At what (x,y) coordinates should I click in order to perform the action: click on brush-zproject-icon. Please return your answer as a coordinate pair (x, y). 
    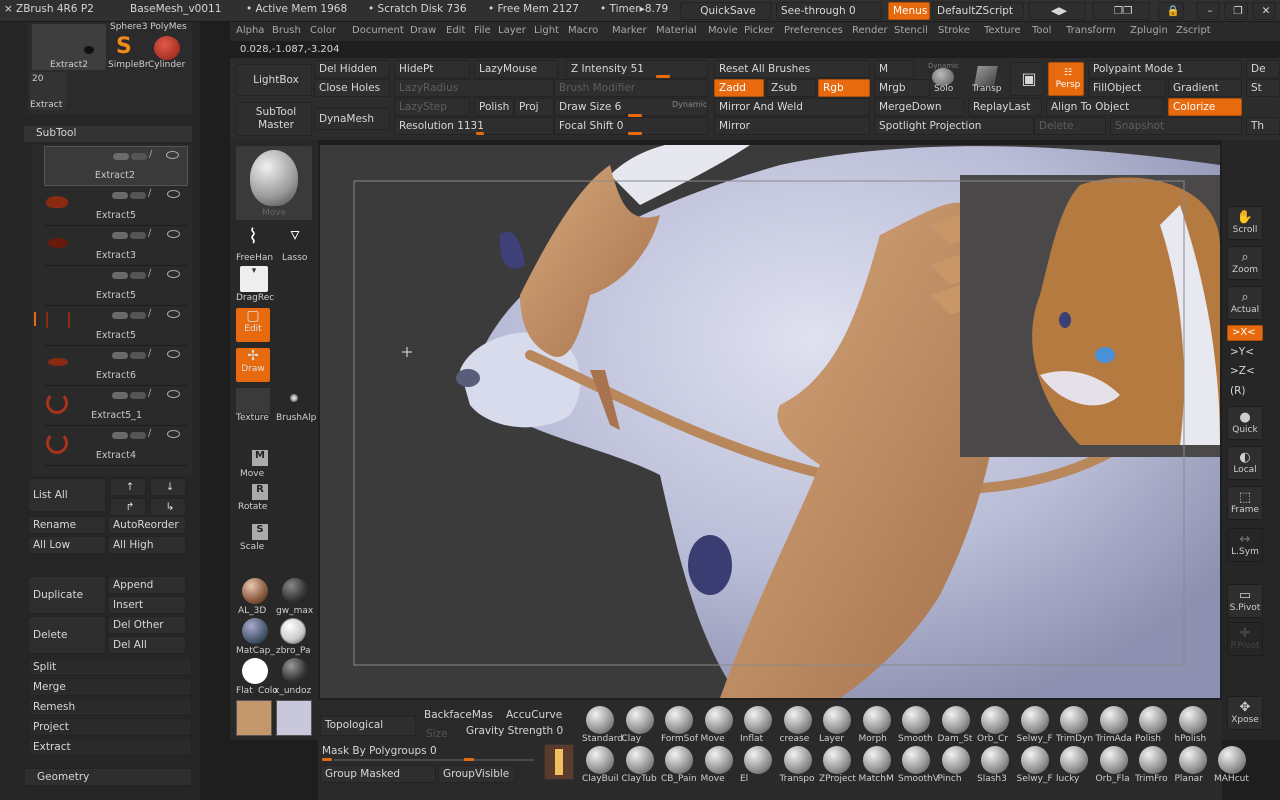
    Looking at the image, I should click on (837, 760).